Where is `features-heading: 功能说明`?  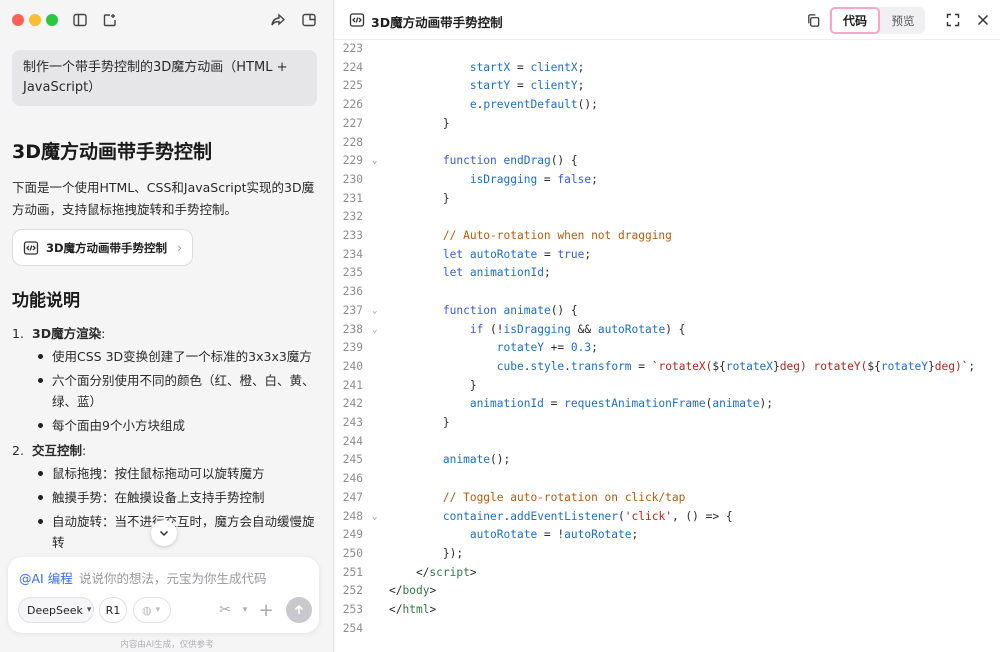
features-heading: 功能说明 is located at coordinates (46, 301).